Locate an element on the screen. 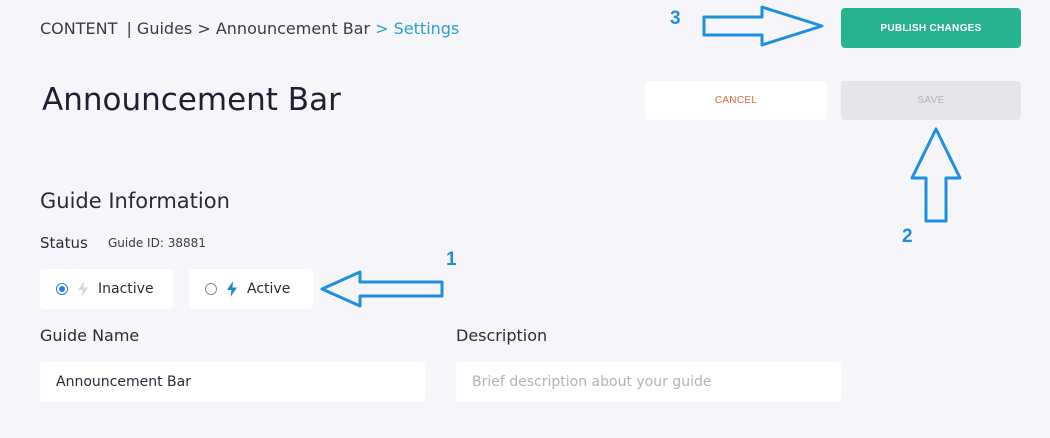 The width and height of the screenshot is (1050, 438). section-title: Guide Information is located at coordinates (135, 201).